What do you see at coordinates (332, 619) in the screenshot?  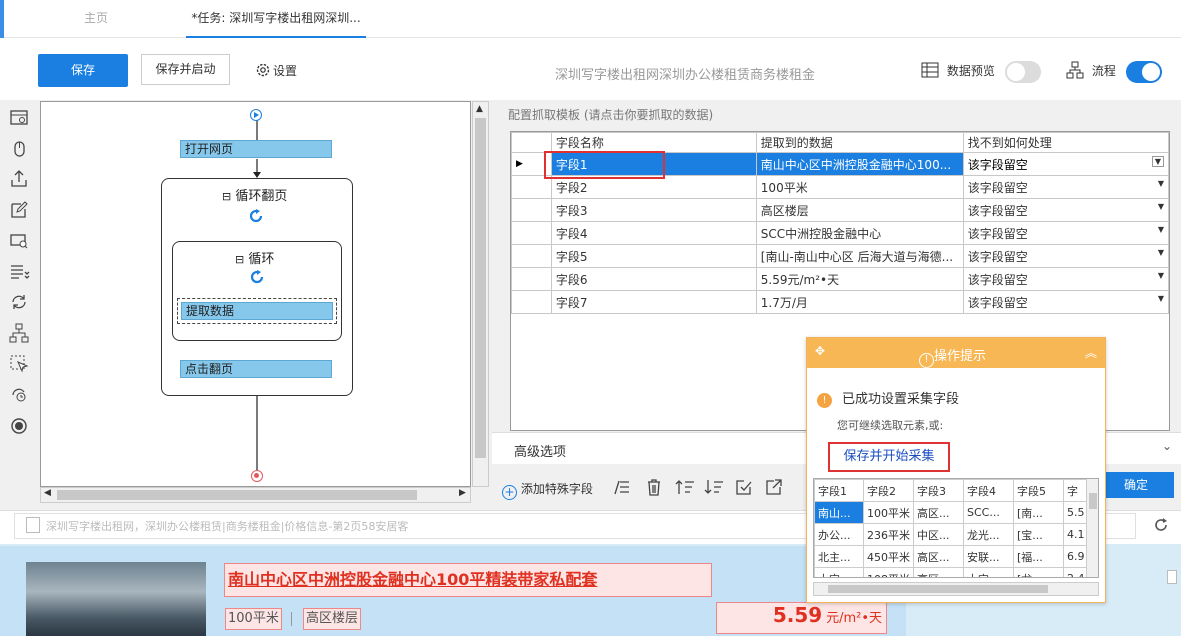 I see `floor-tag: 高区楼层` at bounding box center [332, 619].